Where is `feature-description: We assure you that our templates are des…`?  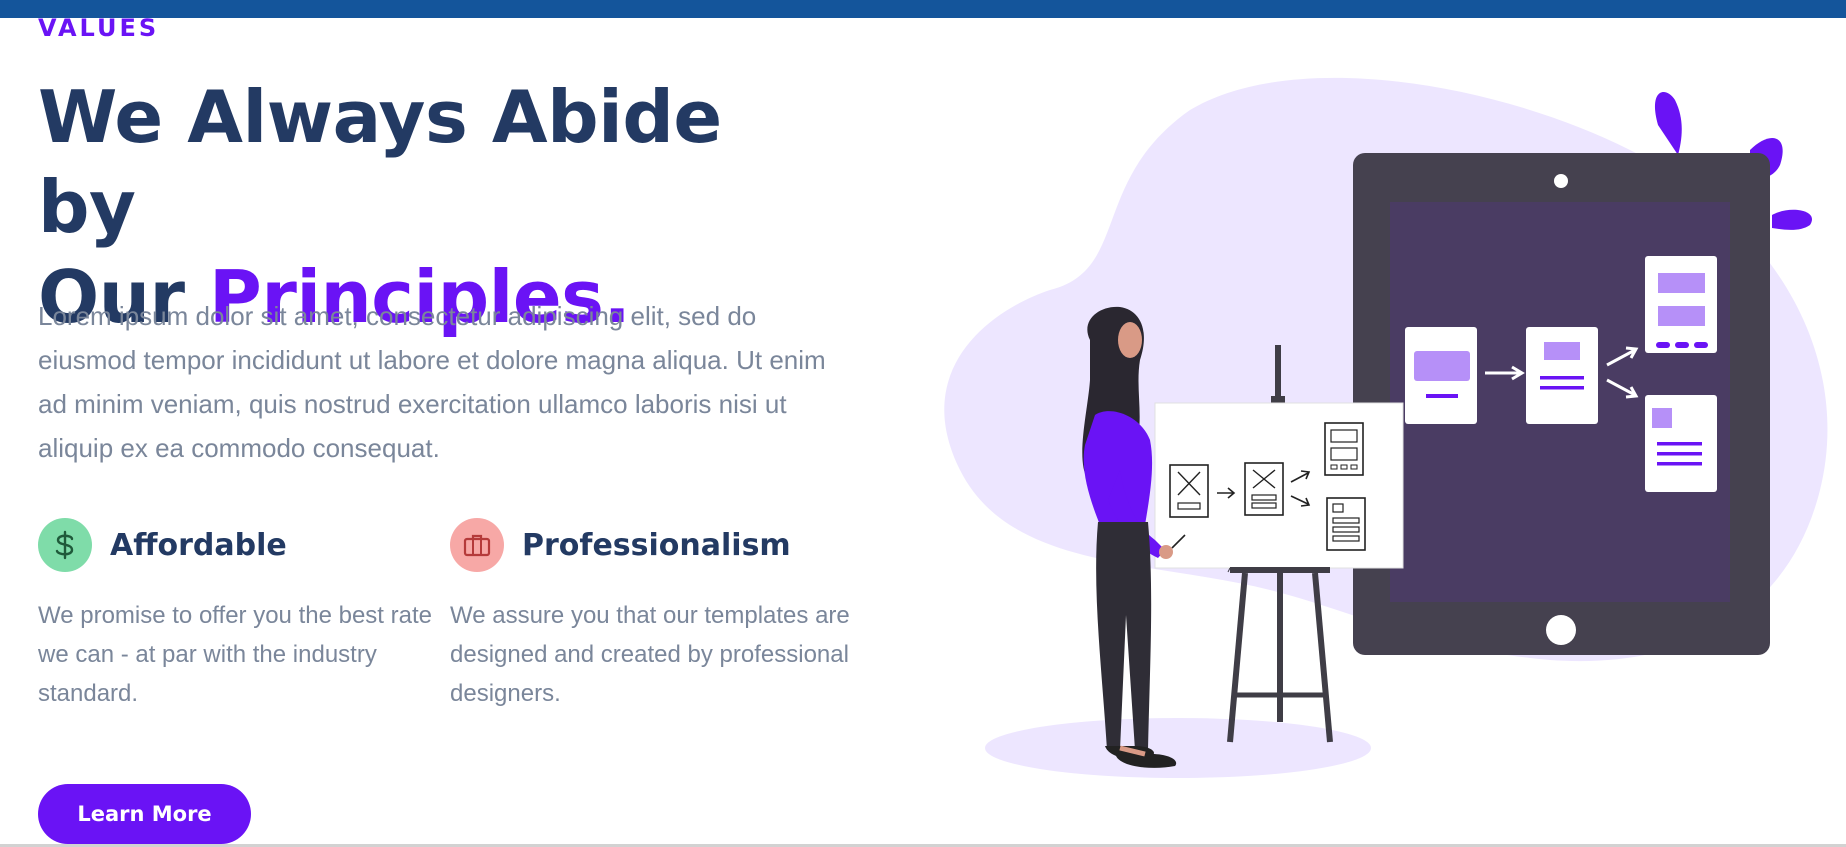 feature-description: We assure you that our templates are des… is located at coordinates (650, 654).